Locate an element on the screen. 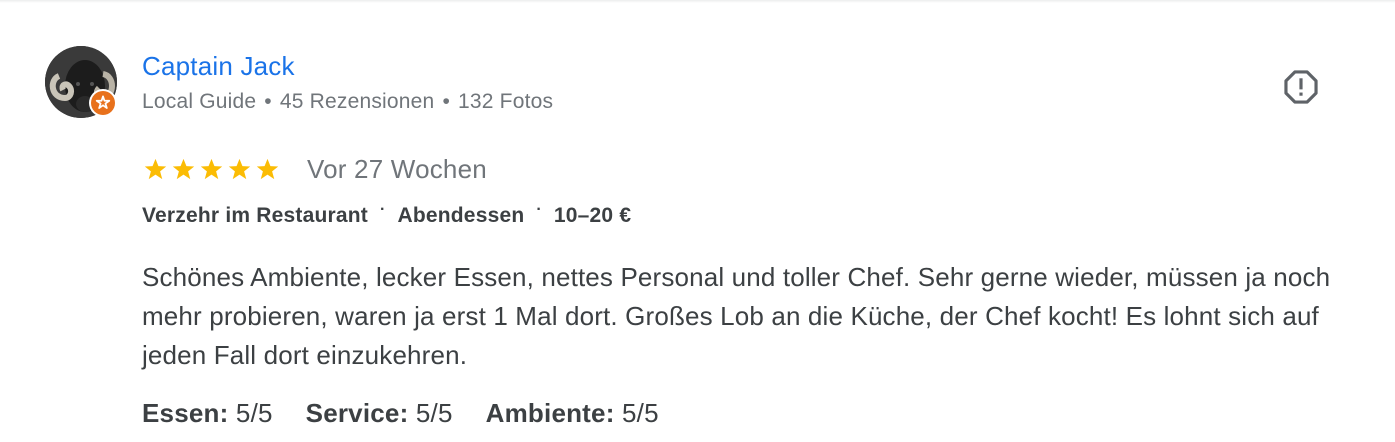 The width and height of the screenshot is (1395, 442). report-icon is located at coordinates (1301, 87).